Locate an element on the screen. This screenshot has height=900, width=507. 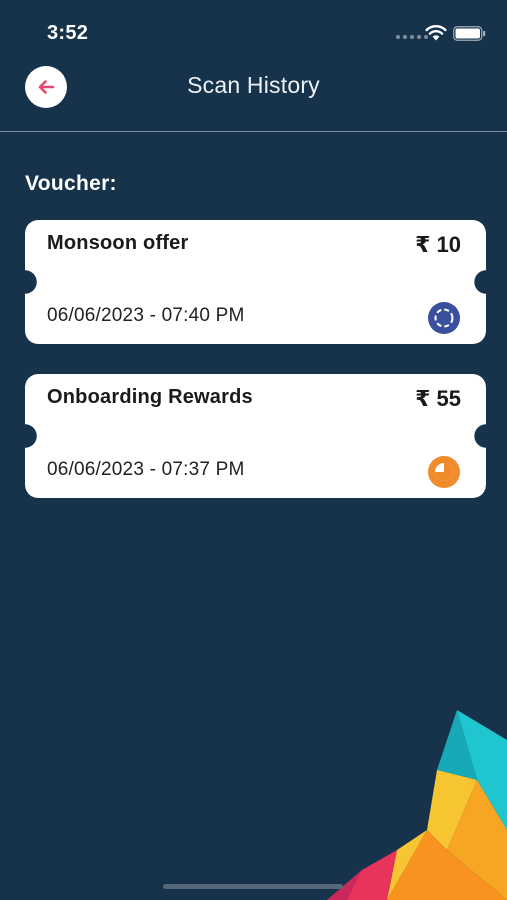
section-label: Voucher: is located at coordinates (71, 183).